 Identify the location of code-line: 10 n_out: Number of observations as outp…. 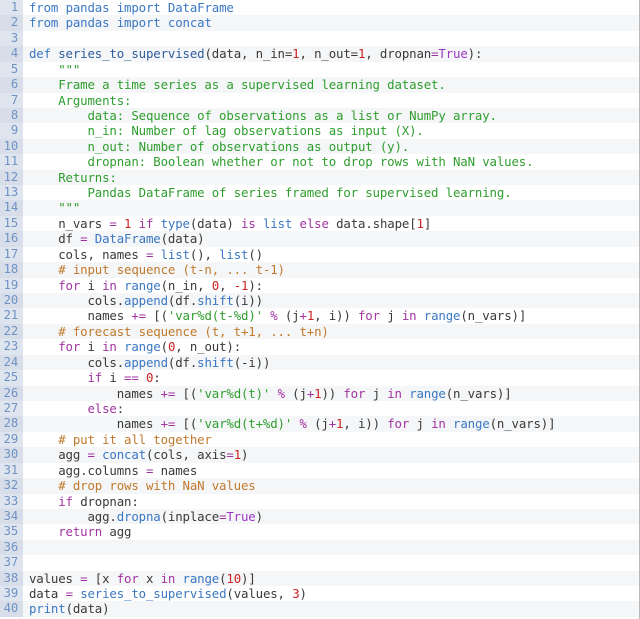
(319, 146).